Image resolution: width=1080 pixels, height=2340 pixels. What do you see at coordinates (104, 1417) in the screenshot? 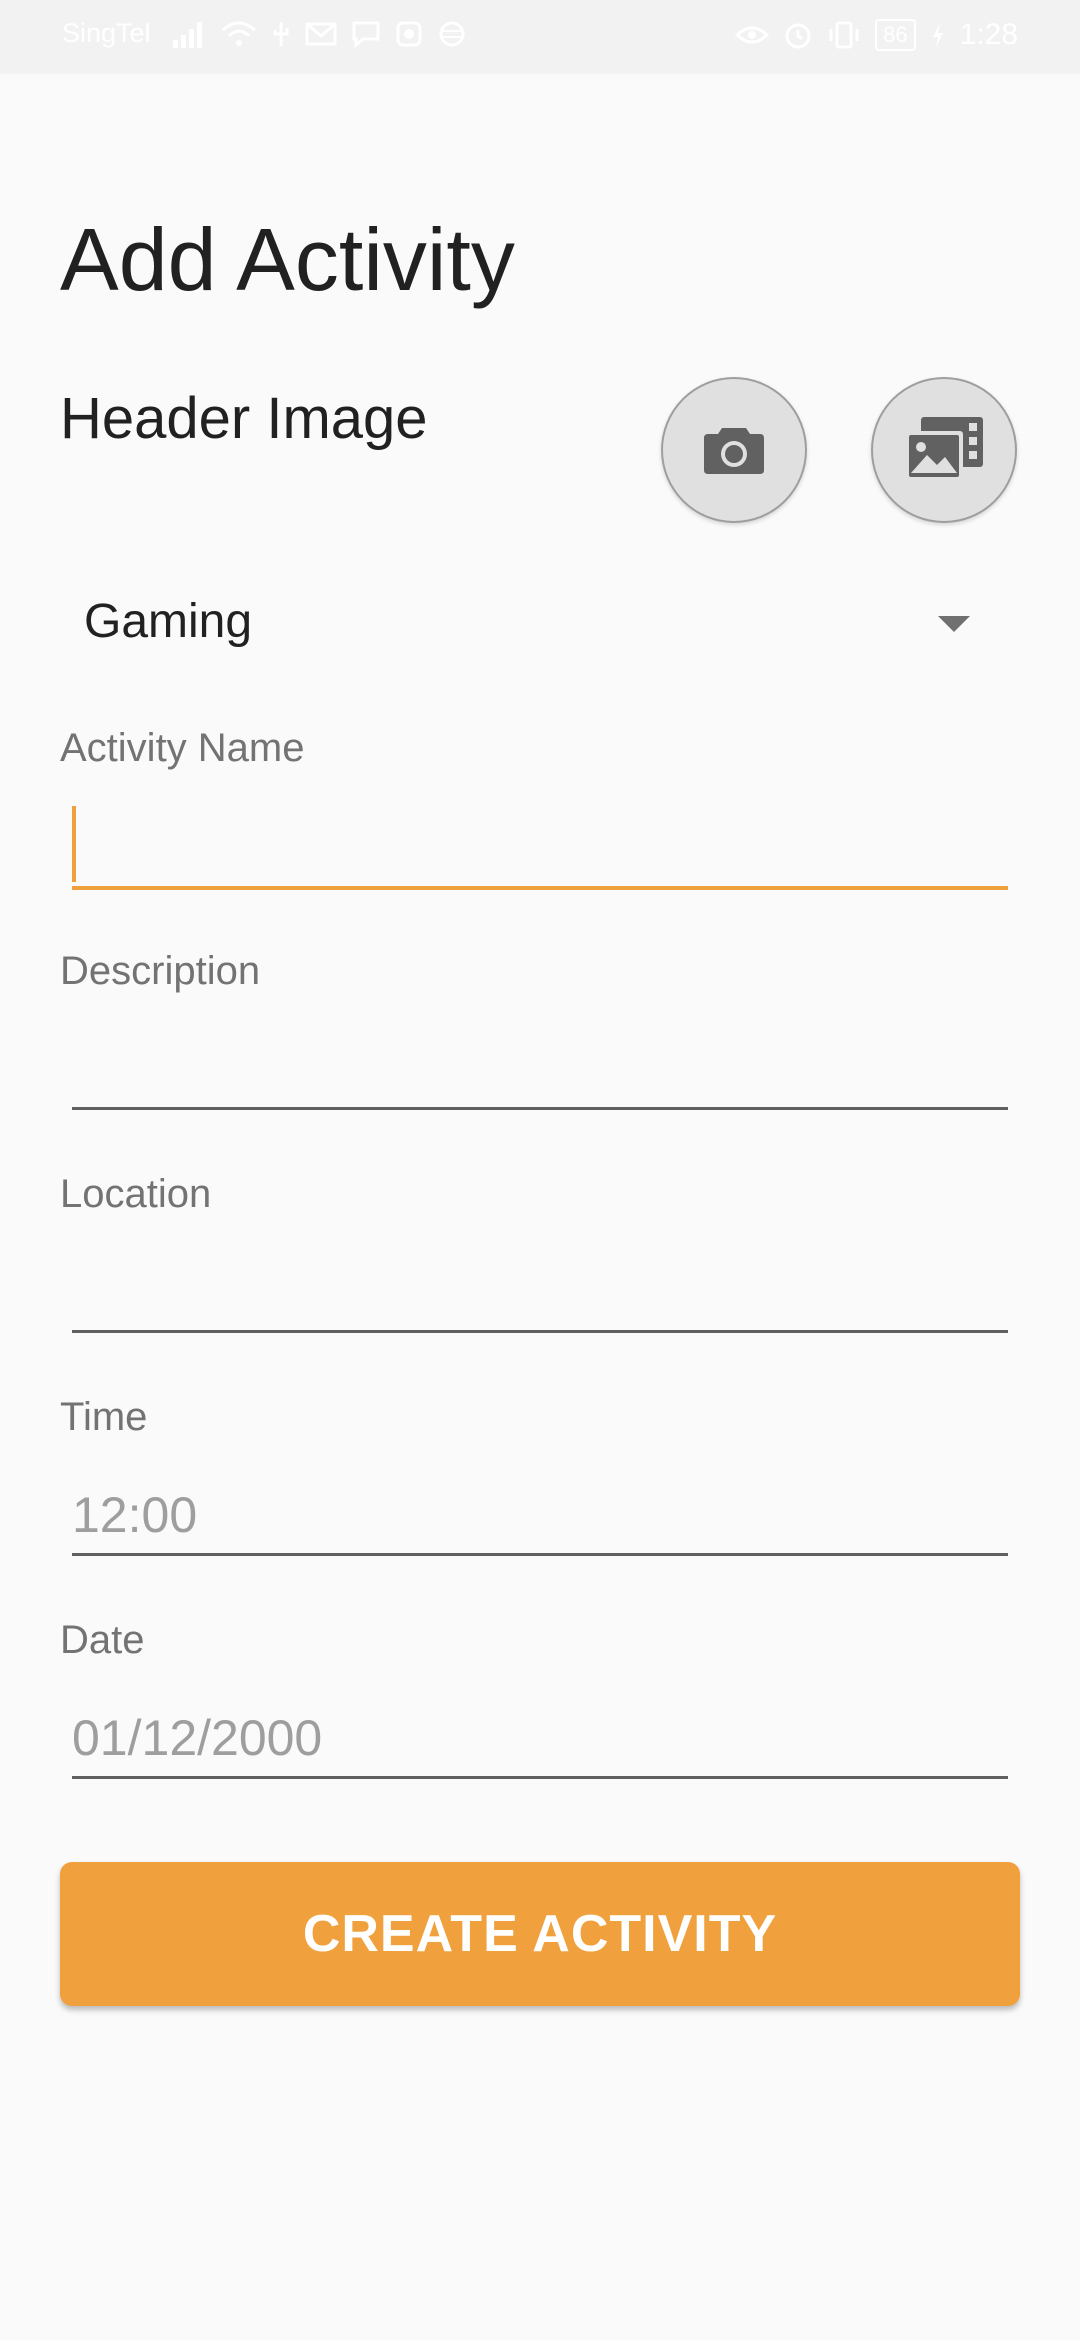
I see `time-label: Time` at bounding box center [104, 1417].